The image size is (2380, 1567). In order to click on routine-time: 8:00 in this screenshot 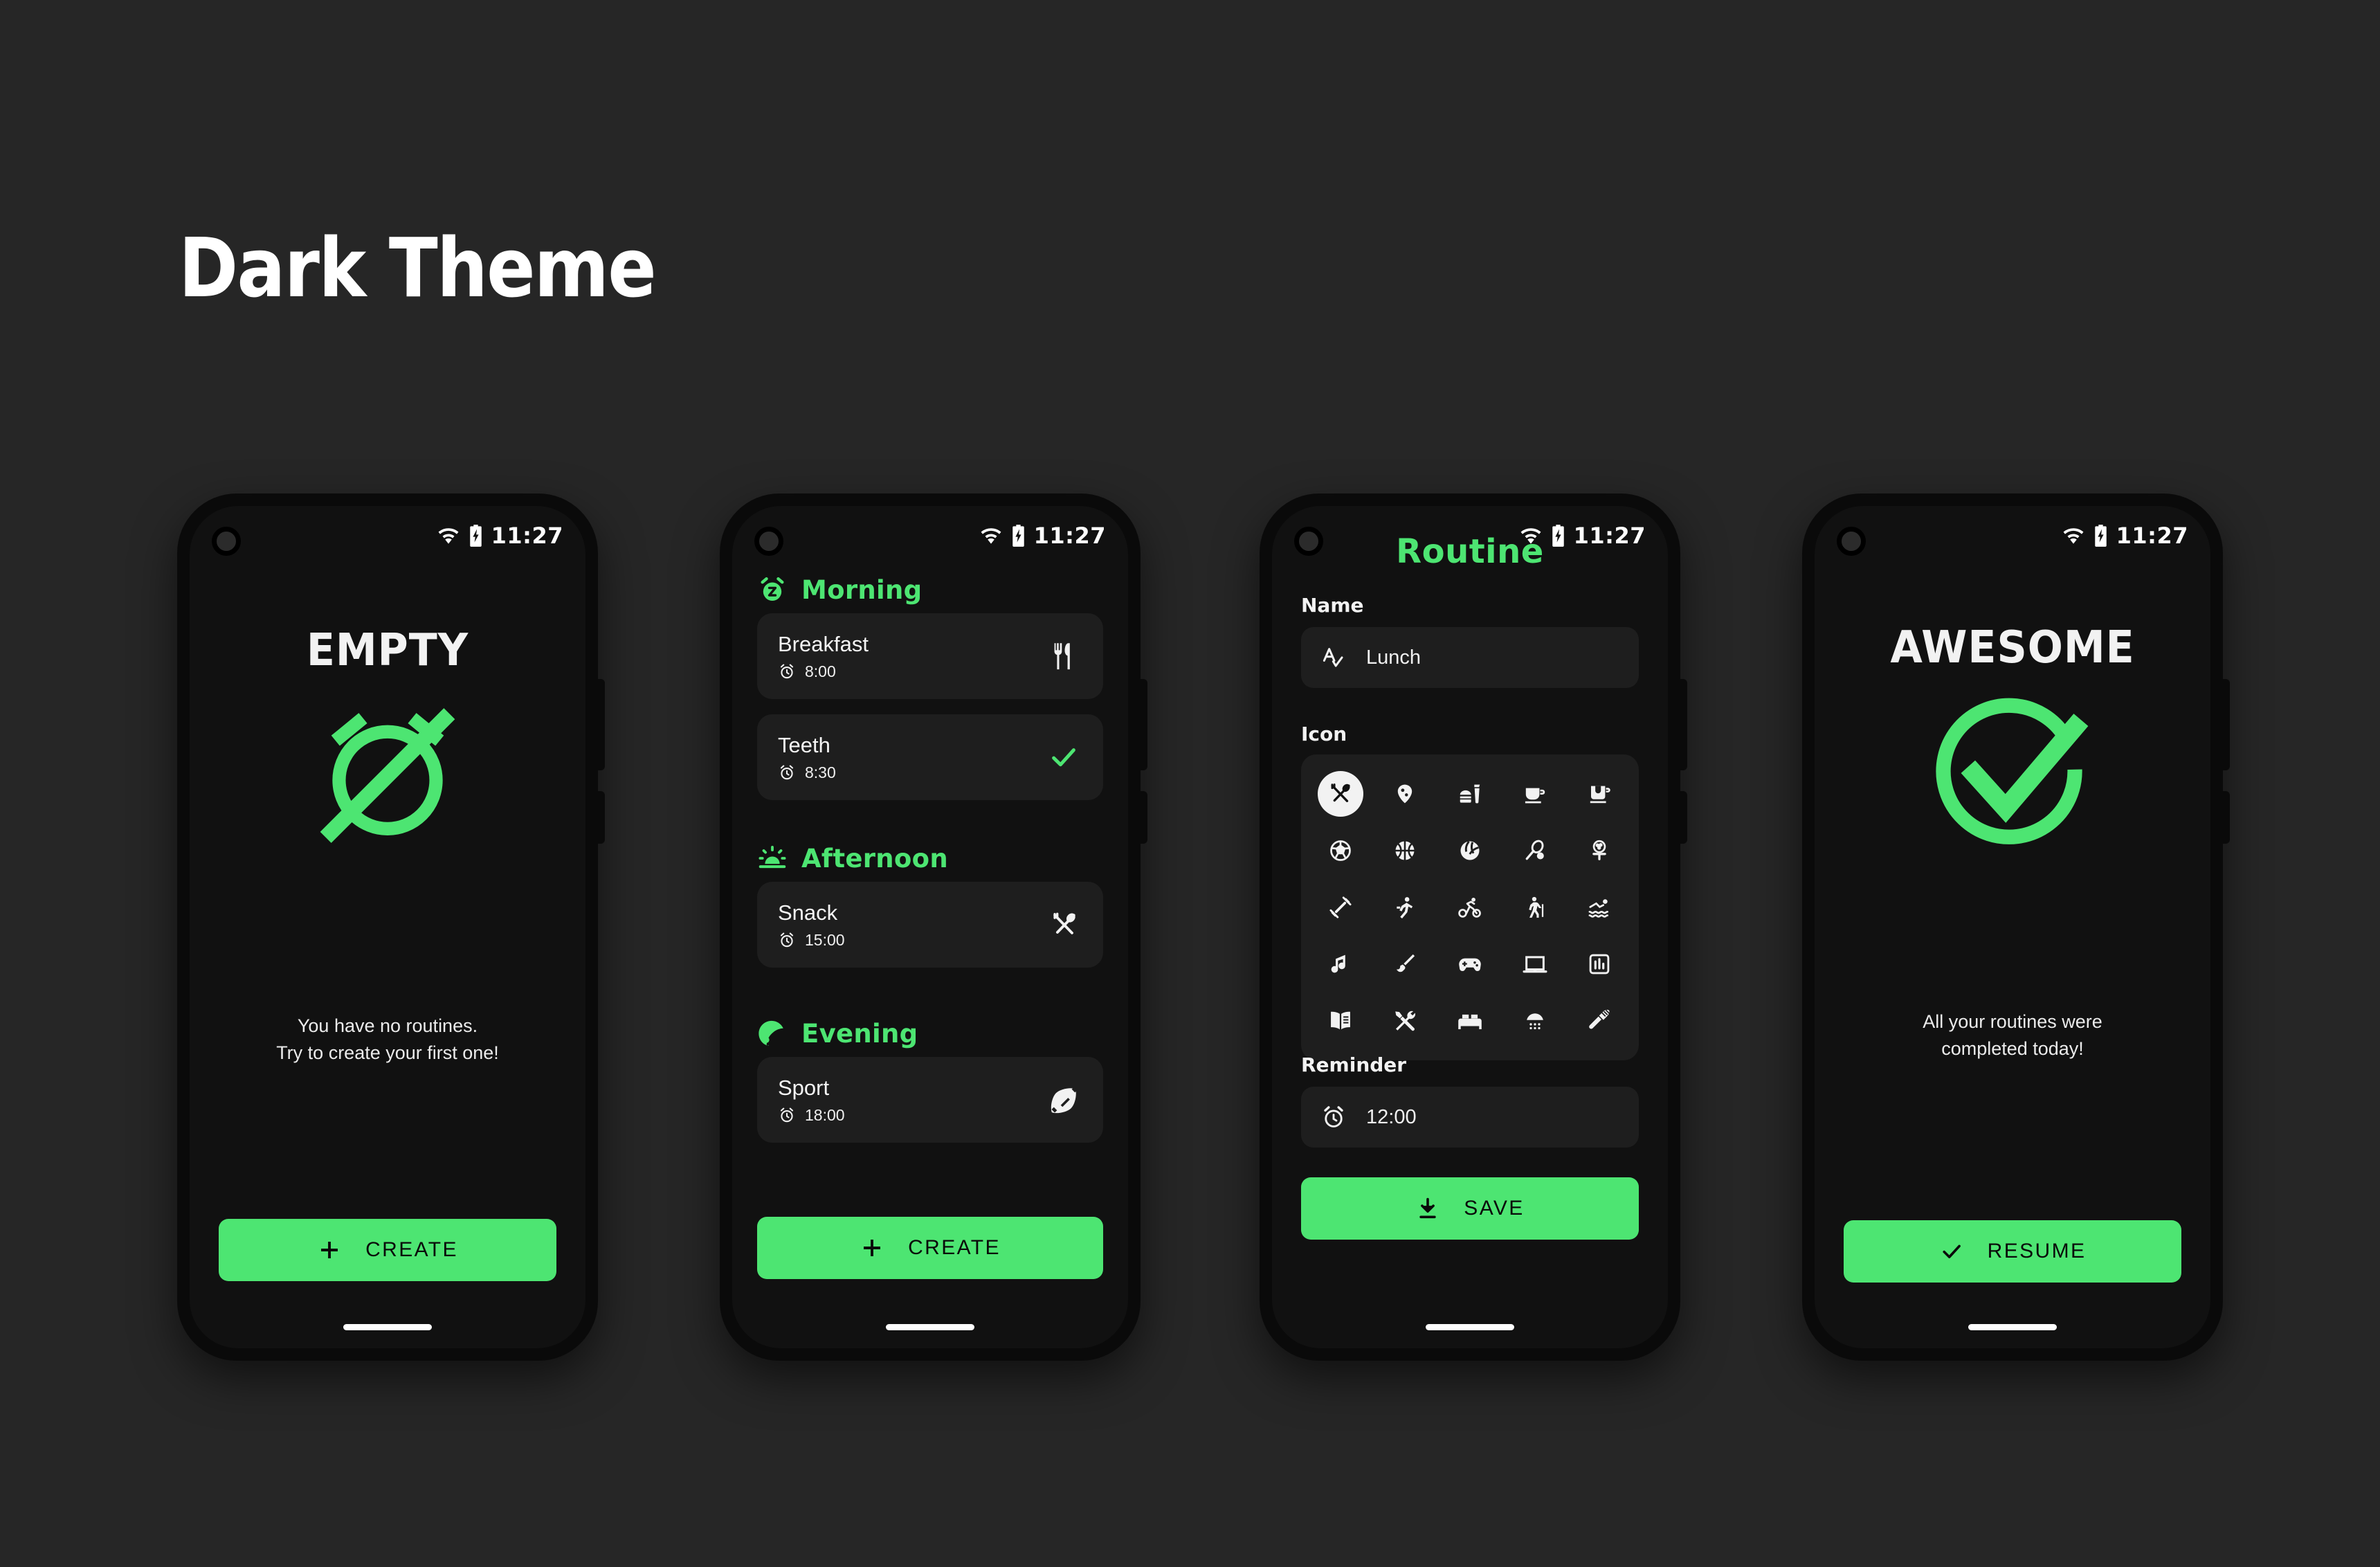, I will do `click(820, 671)`.